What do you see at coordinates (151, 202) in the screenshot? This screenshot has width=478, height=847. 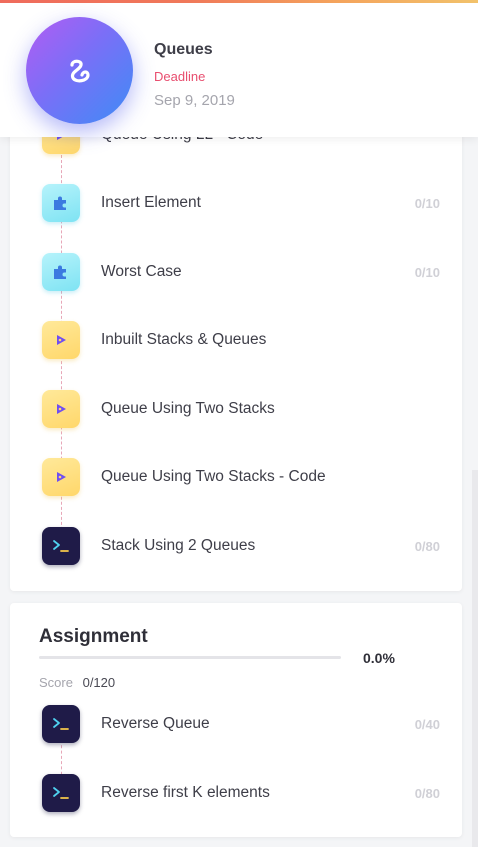 I see `lesson-label: Insert Element` at bounding box center [151, 202].